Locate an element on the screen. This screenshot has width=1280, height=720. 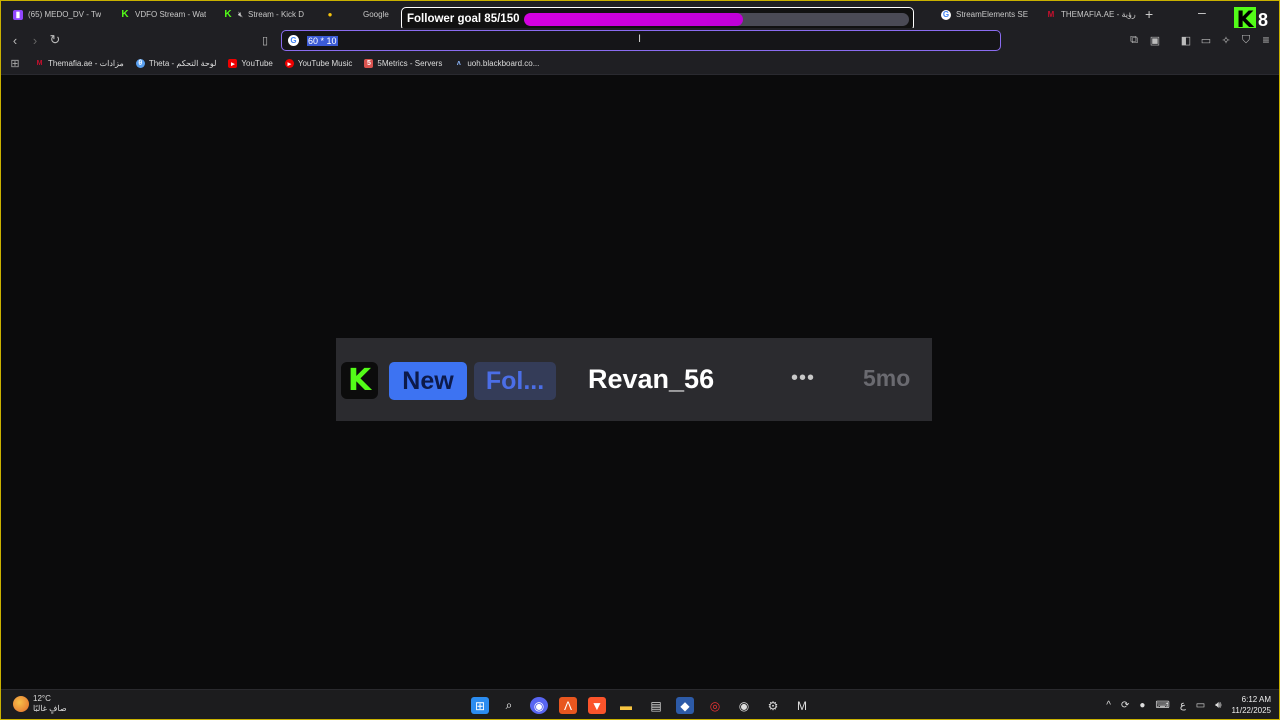
sync-icon: ⟳ is located at coordinates (1125, 705).